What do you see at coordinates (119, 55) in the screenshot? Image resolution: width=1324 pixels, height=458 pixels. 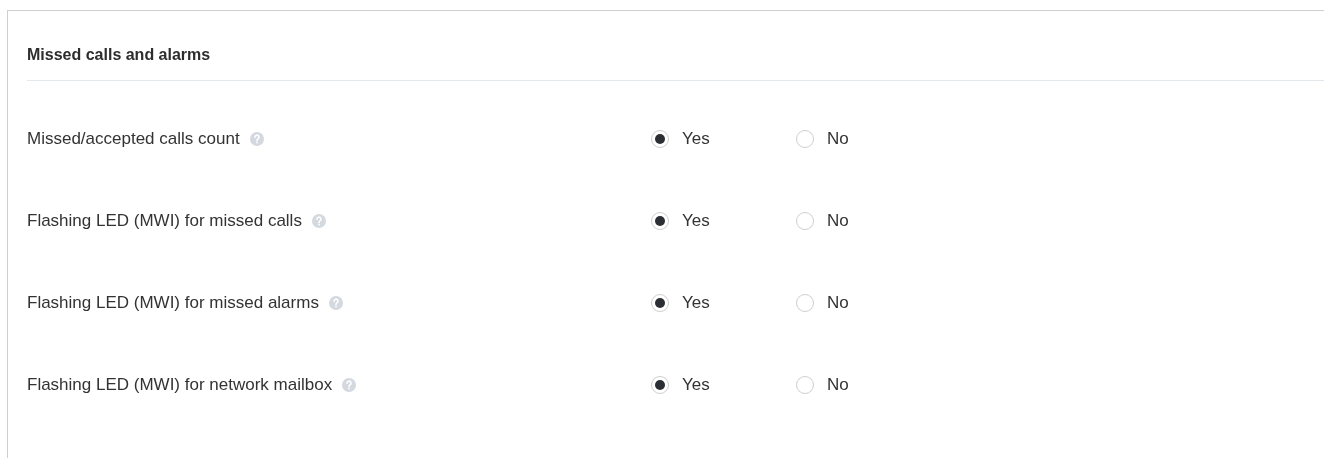 I see `section-title: Missed calls and alarms` at bounding box center [119, 55].